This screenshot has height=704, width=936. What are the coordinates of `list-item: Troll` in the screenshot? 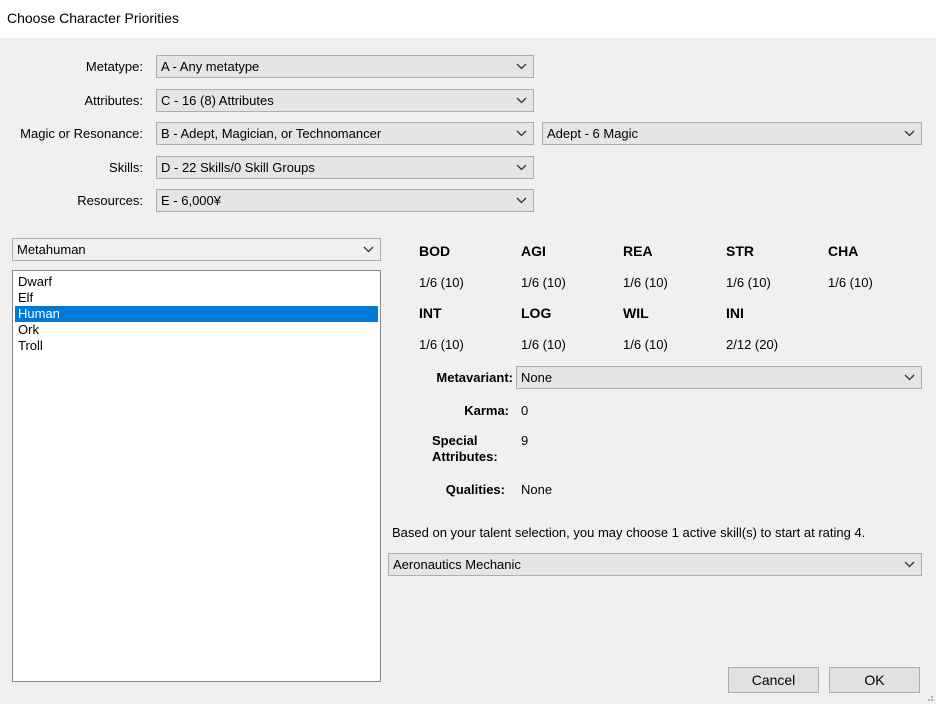 It's located at (196, 346).